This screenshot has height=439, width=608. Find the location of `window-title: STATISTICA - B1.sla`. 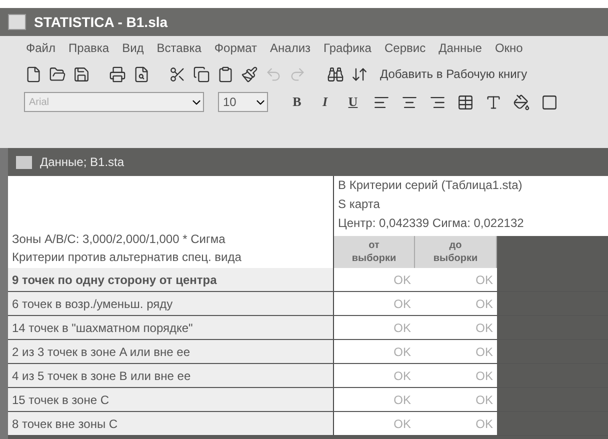

window-title: STATISTICA - B1.sla is located at coordinates (101, 22).